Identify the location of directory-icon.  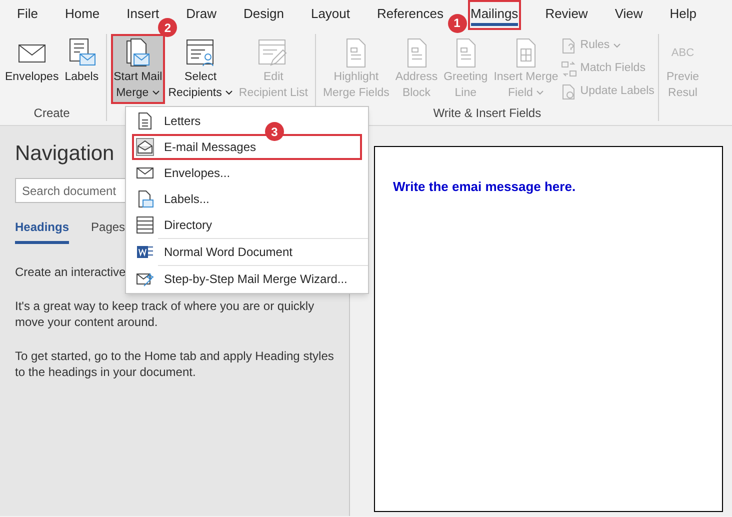
(145, 225).